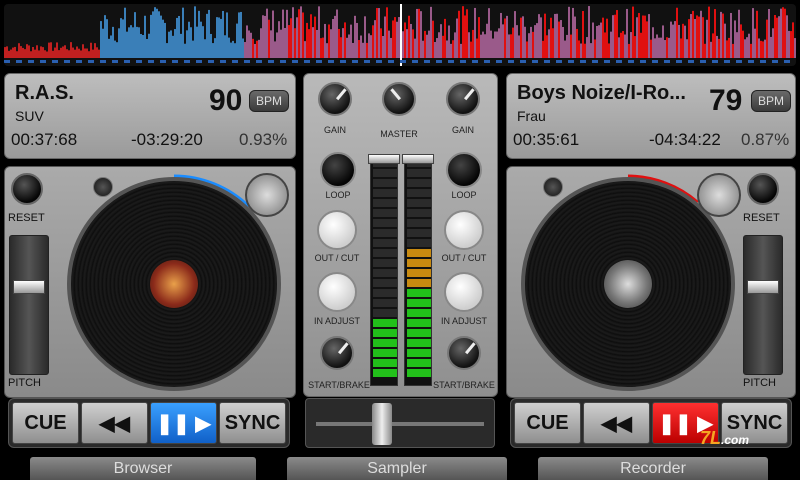 The image size is (800, 480). What do you see at coordinates (149, 423) in the screenshot?
I see `transport-left: CUE ◀◀ ❚❚ ▶ SYNC` at bounding box center [149, 423].